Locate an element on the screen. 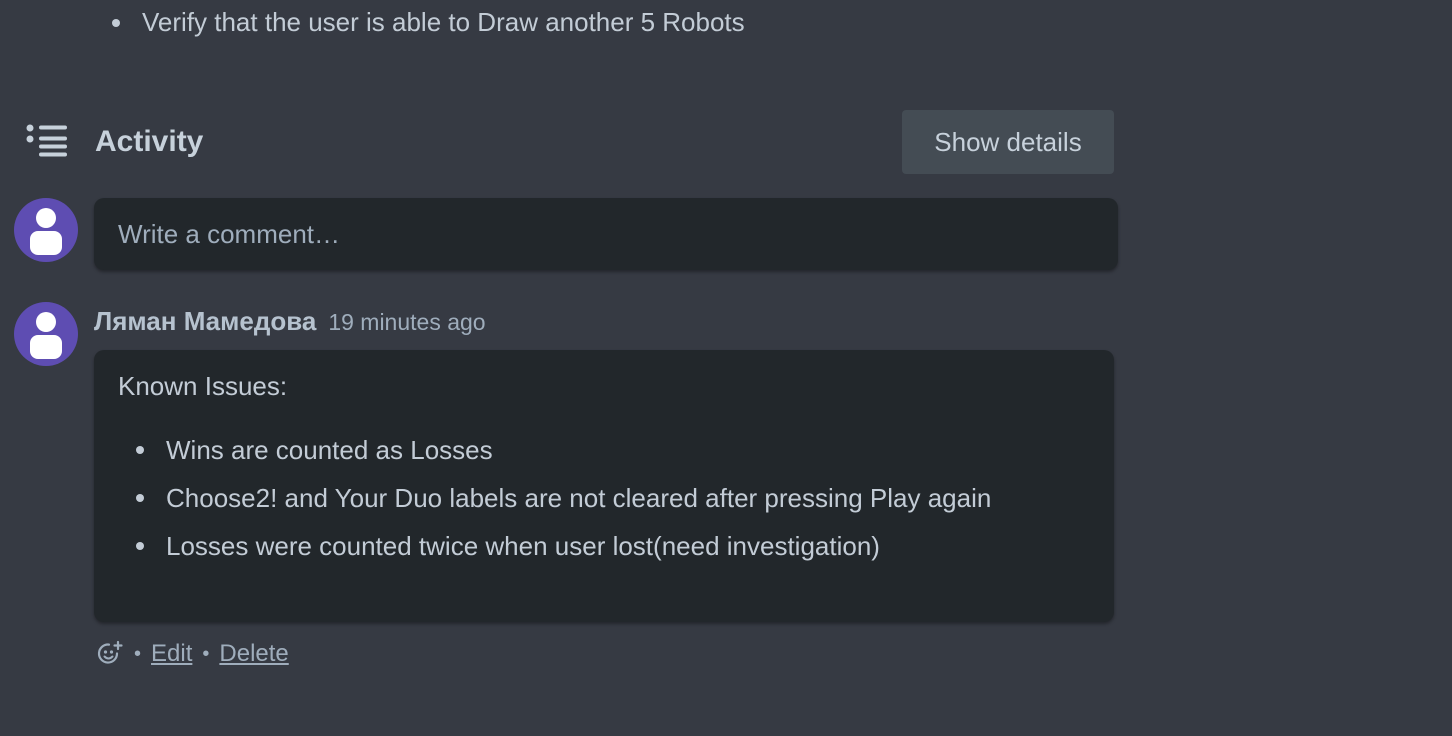 This screenshot has height=736, width=1452. add-reaction-icon is located at coordinates (110, 654).